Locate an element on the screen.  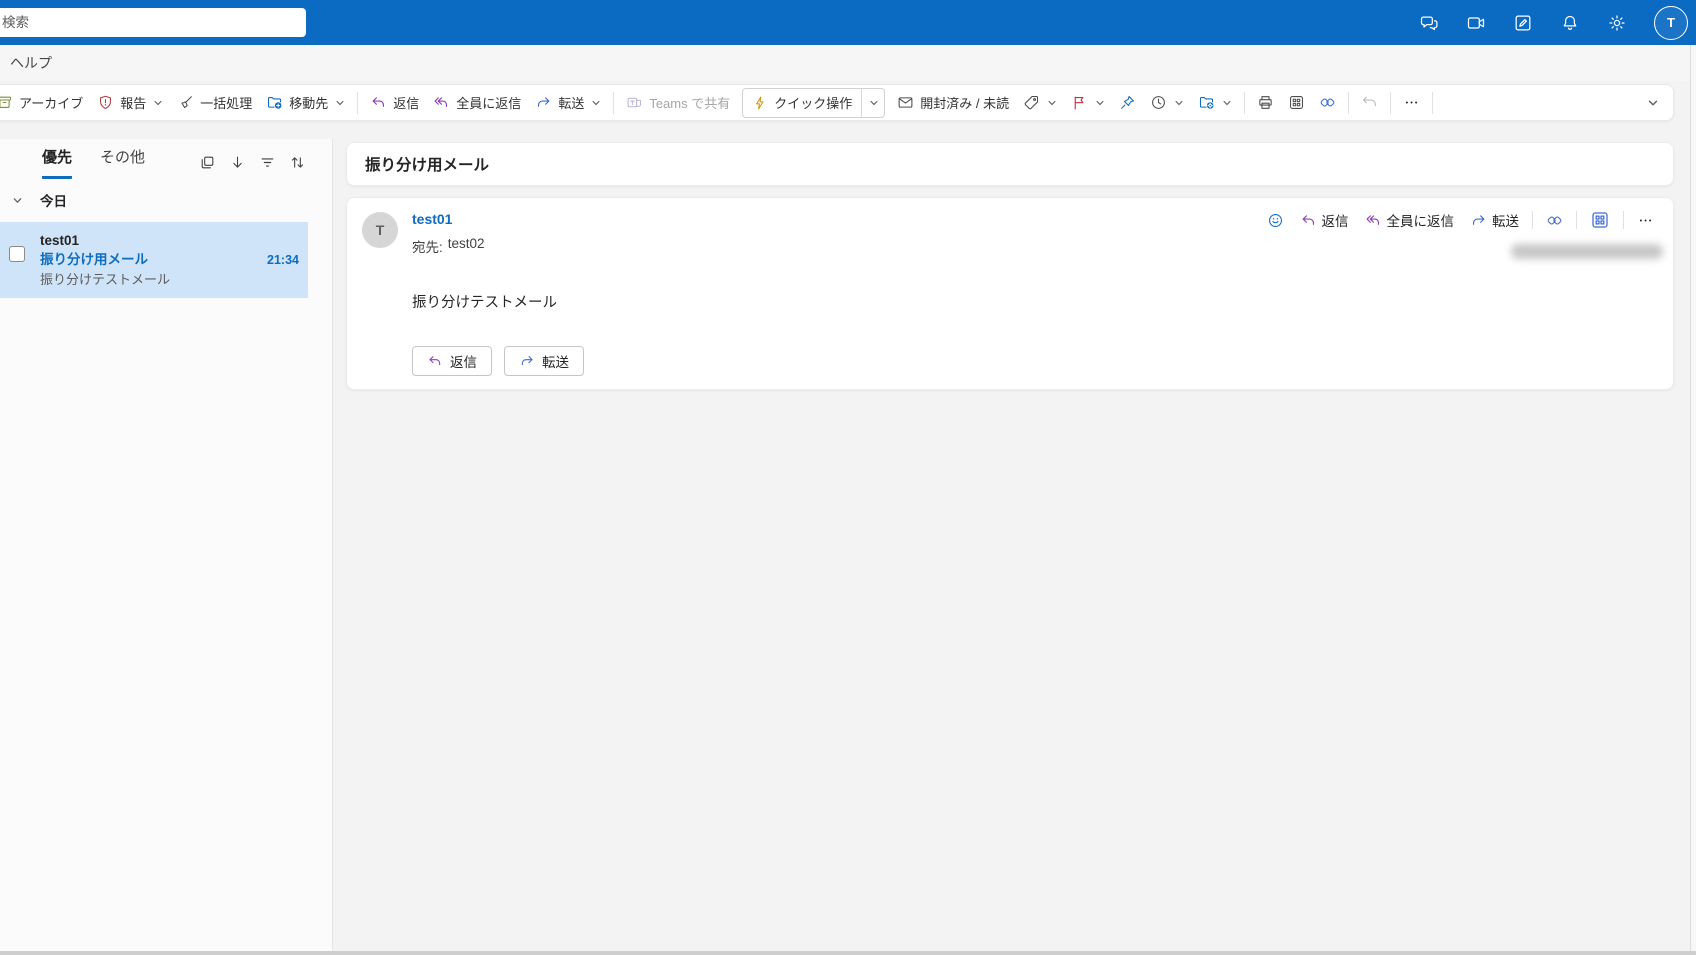
search-input is located at coordinates (153, 22).